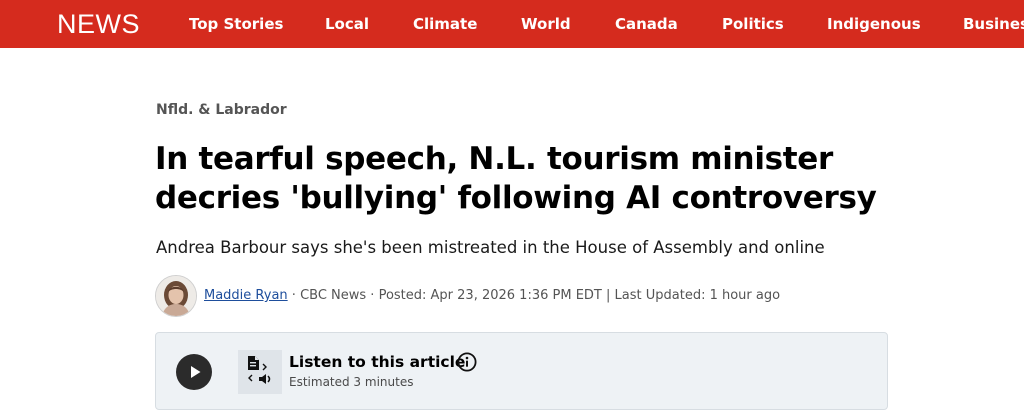  I want to click on info-button, so click(467, 362).